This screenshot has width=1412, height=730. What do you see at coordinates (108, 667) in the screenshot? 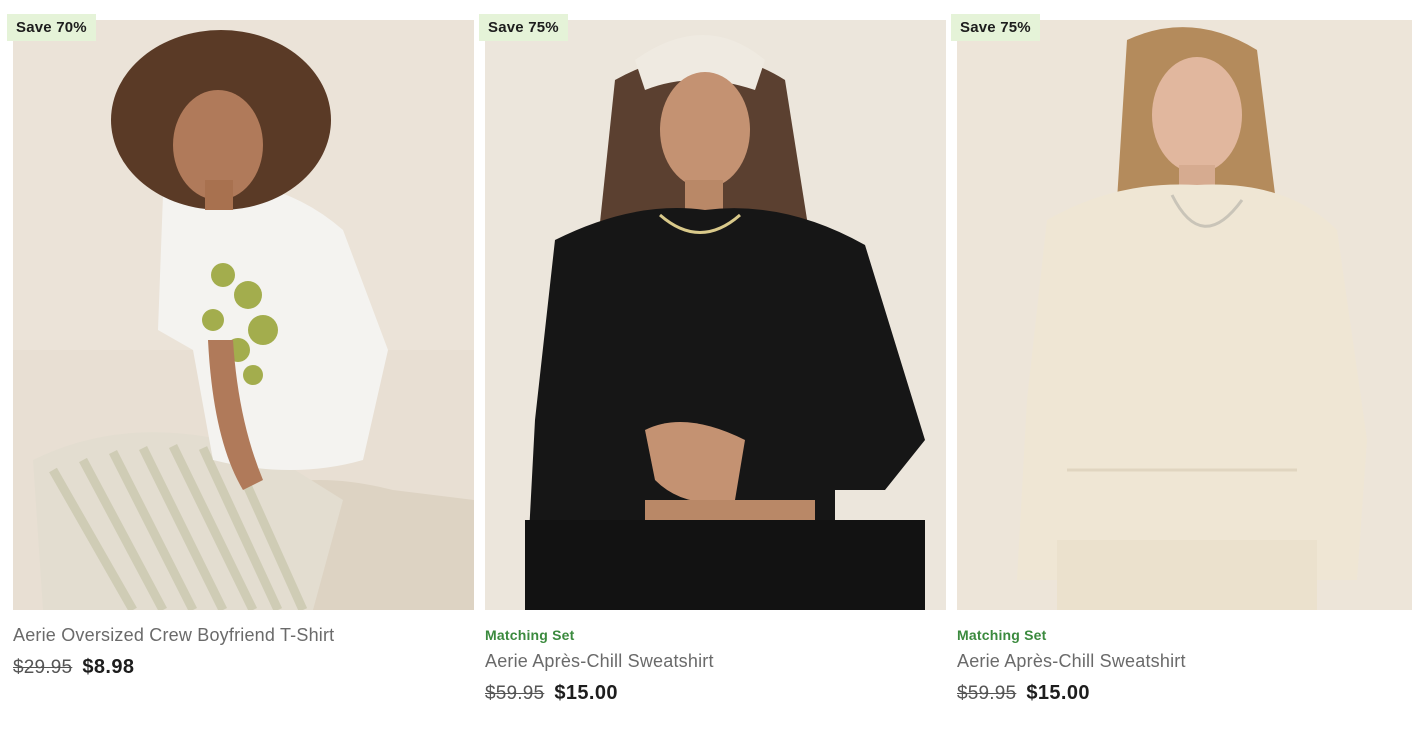
I see `price-sale: $8.98` at bounding box center [108, 667].